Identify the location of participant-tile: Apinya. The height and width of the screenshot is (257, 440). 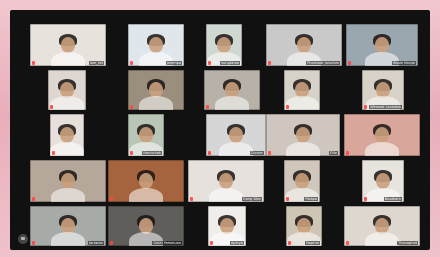
(227, 226).